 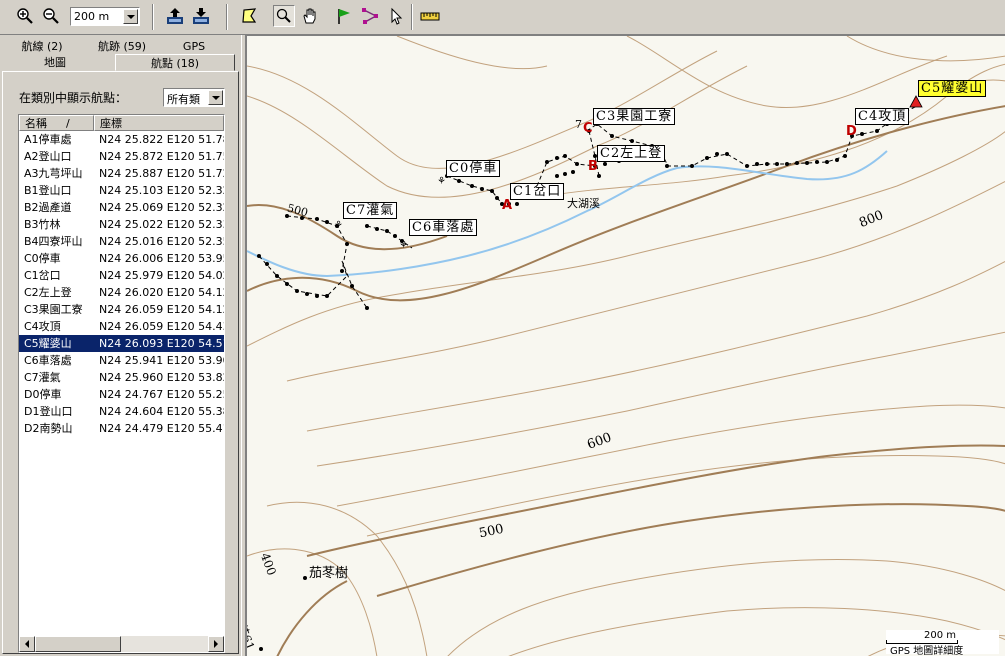 What do you see at coordinates (175, 16) in the screenshot?
I see `send-to-device-button` at bounding box center [175, 16].